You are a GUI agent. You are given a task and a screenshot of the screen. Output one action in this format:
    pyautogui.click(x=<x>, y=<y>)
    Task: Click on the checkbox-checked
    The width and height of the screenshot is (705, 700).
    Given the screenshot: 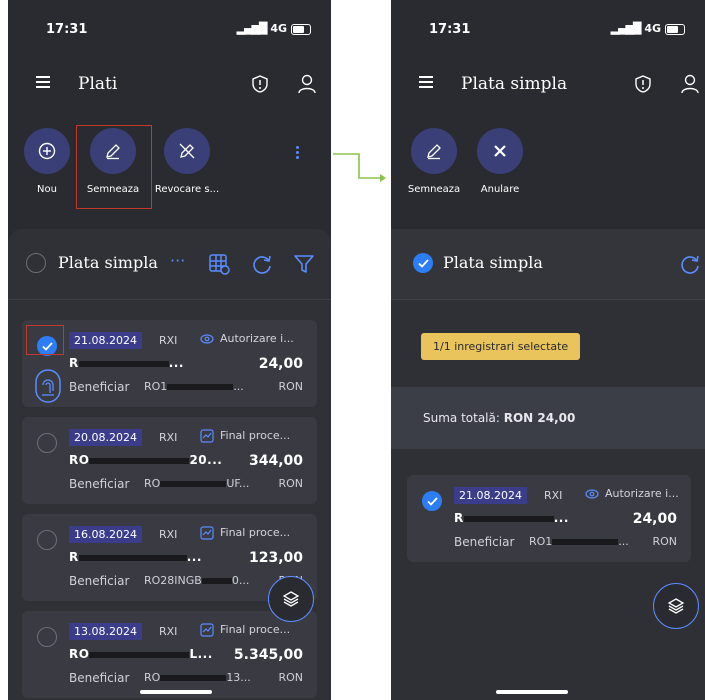 What is the action you would take?
    pyautogui.click(x=432, y=501)
    